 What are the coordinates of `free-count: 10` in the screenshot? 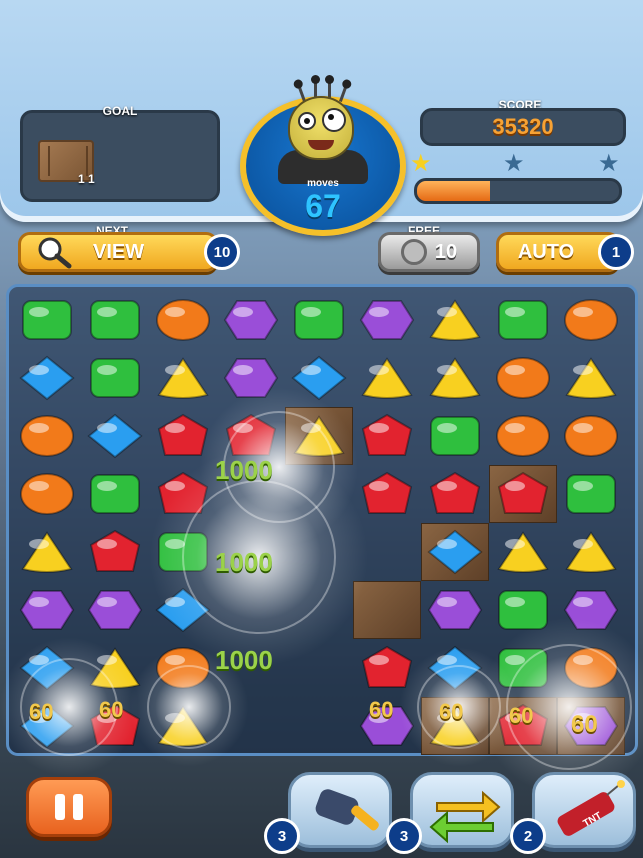 It's located at (446, 251).